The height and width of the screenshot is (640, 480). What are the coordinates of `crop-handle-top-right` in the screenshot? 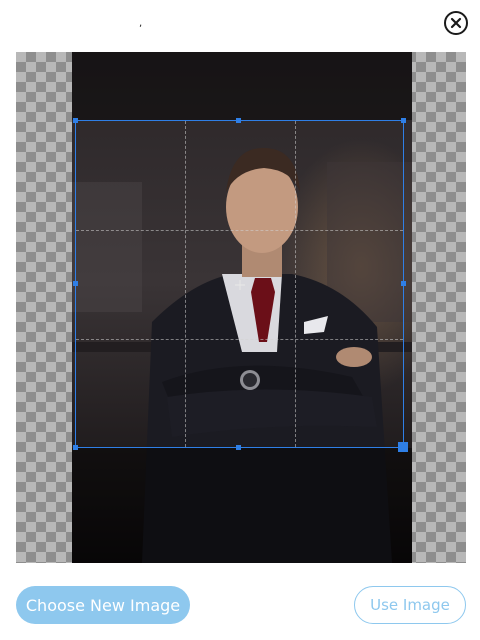 It's located at (403, 120).